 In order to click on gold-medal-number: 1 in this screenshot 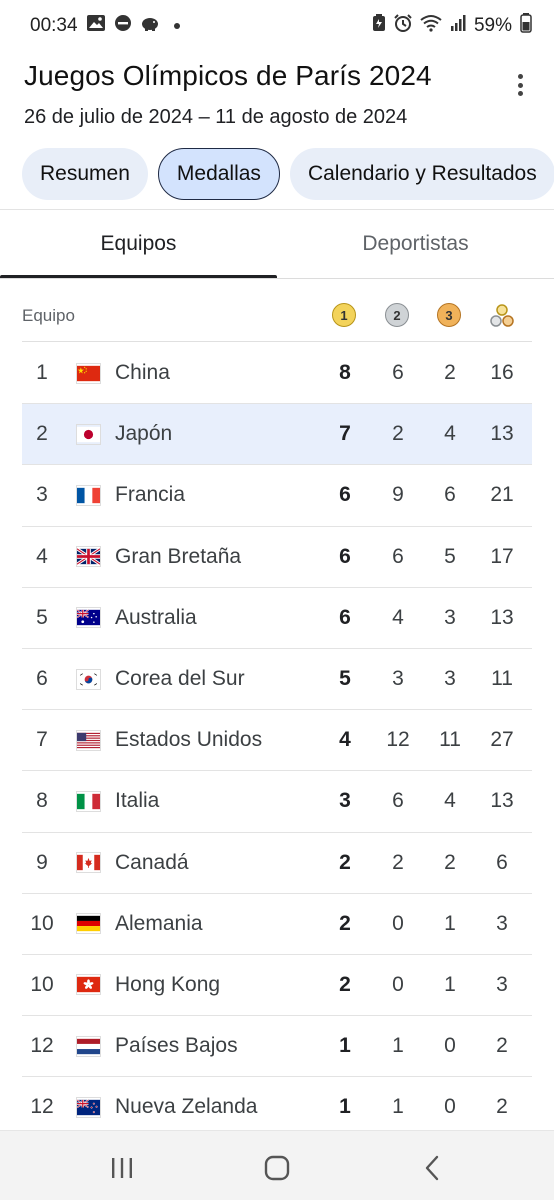, I will do `click(344, 315)`.